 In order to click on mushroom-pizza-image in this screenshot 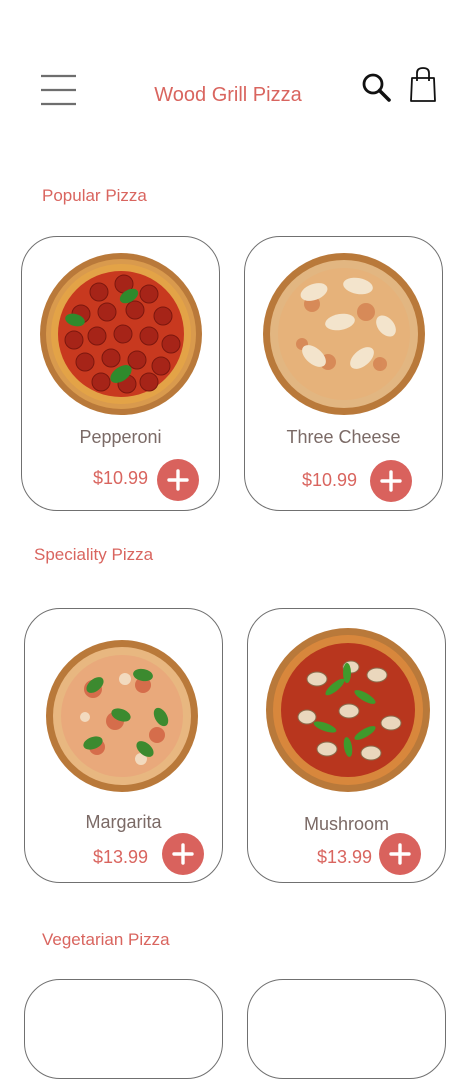, I will do `click(348, 710)`.